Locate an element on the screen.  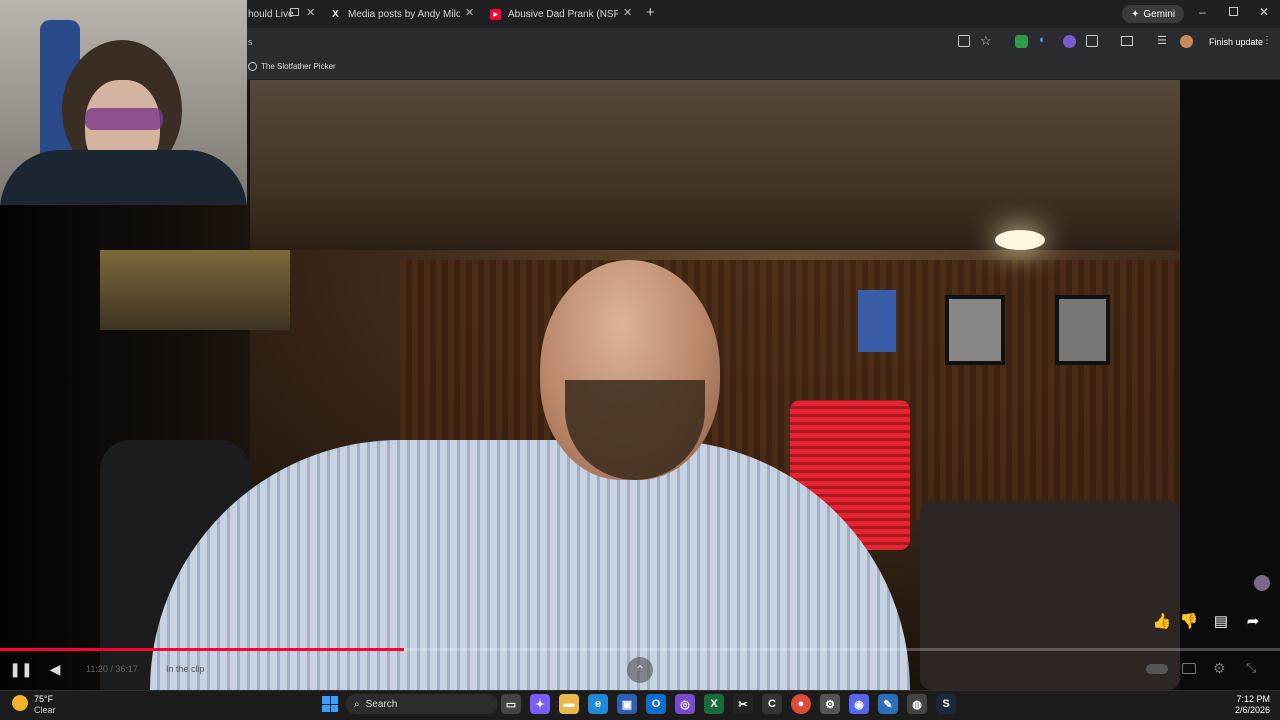
channel-avatar is located at coordinates (1262, 583).